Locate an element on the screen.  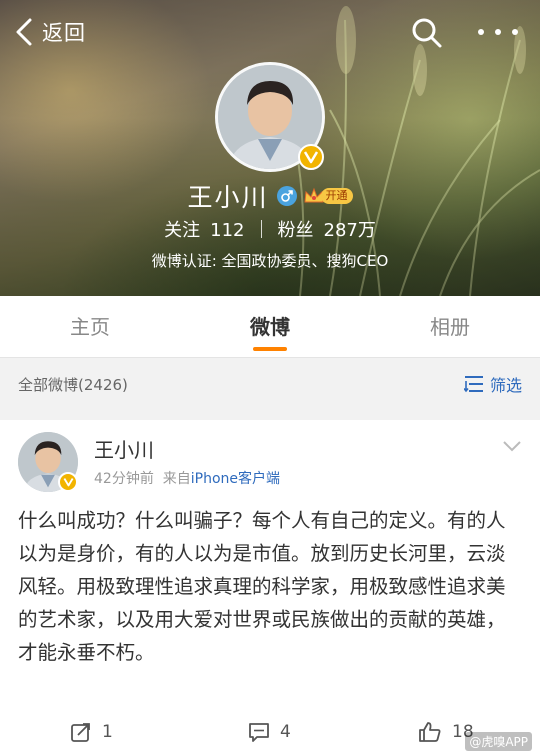
following-label: 关注 is located at coordinates (182, 230).